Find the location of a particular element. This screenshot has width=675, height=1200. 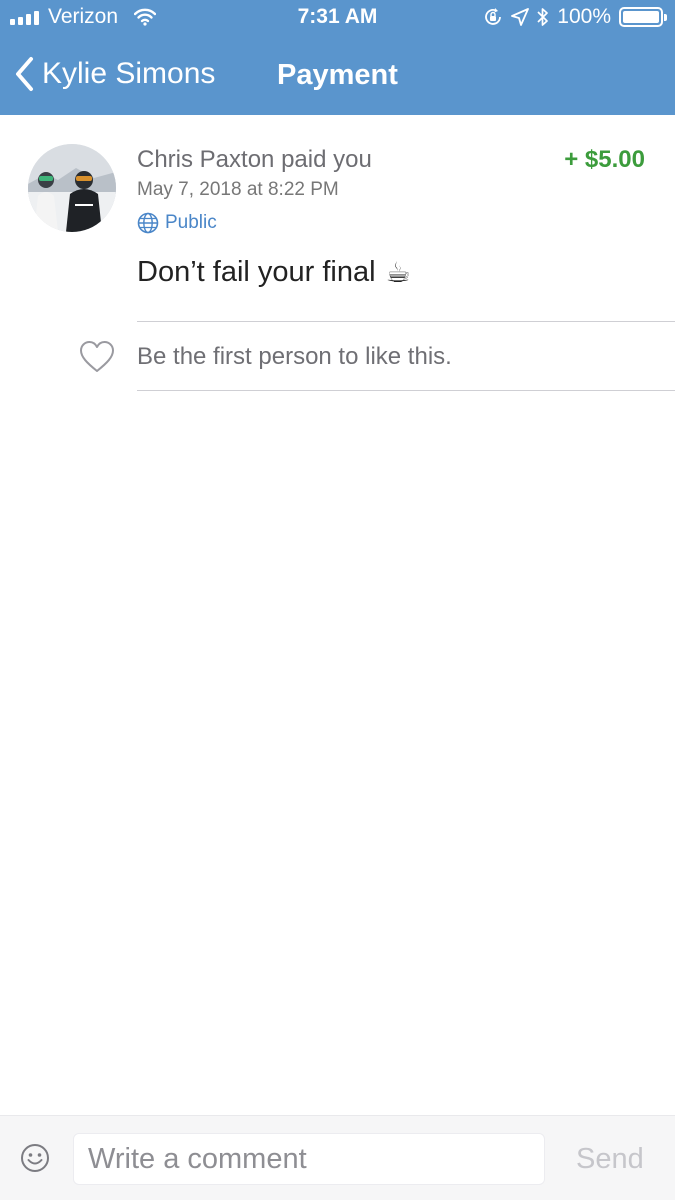

heart-icon is located at coordinates (97, 357).